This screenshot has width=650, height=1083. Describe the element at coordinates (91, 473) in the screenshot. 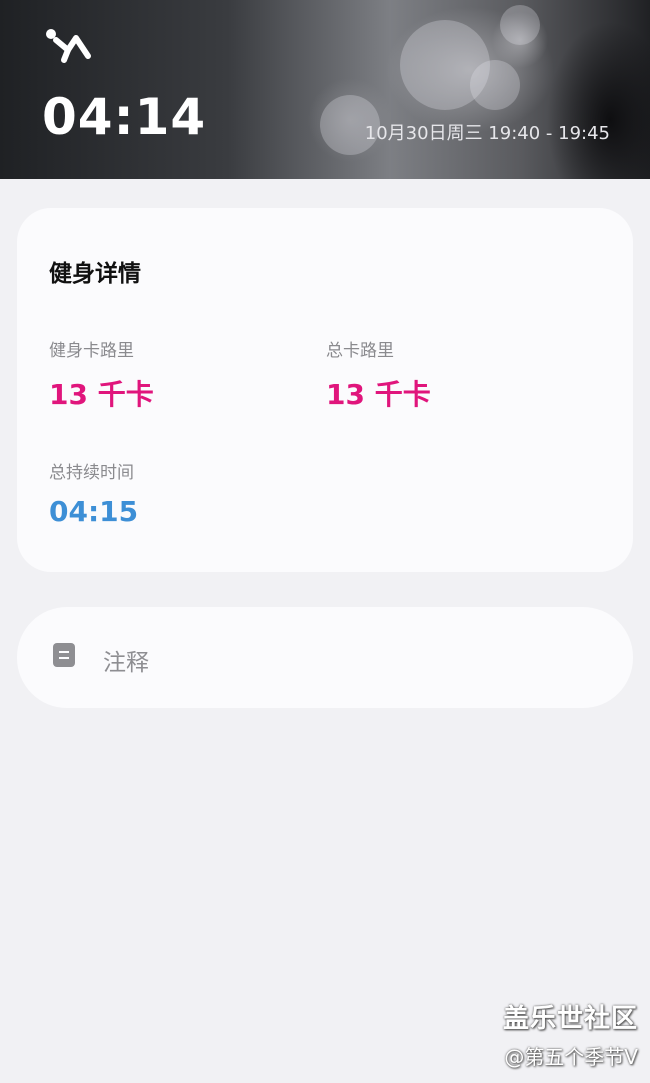

I see `stat-label: 总持续时间` at that location.